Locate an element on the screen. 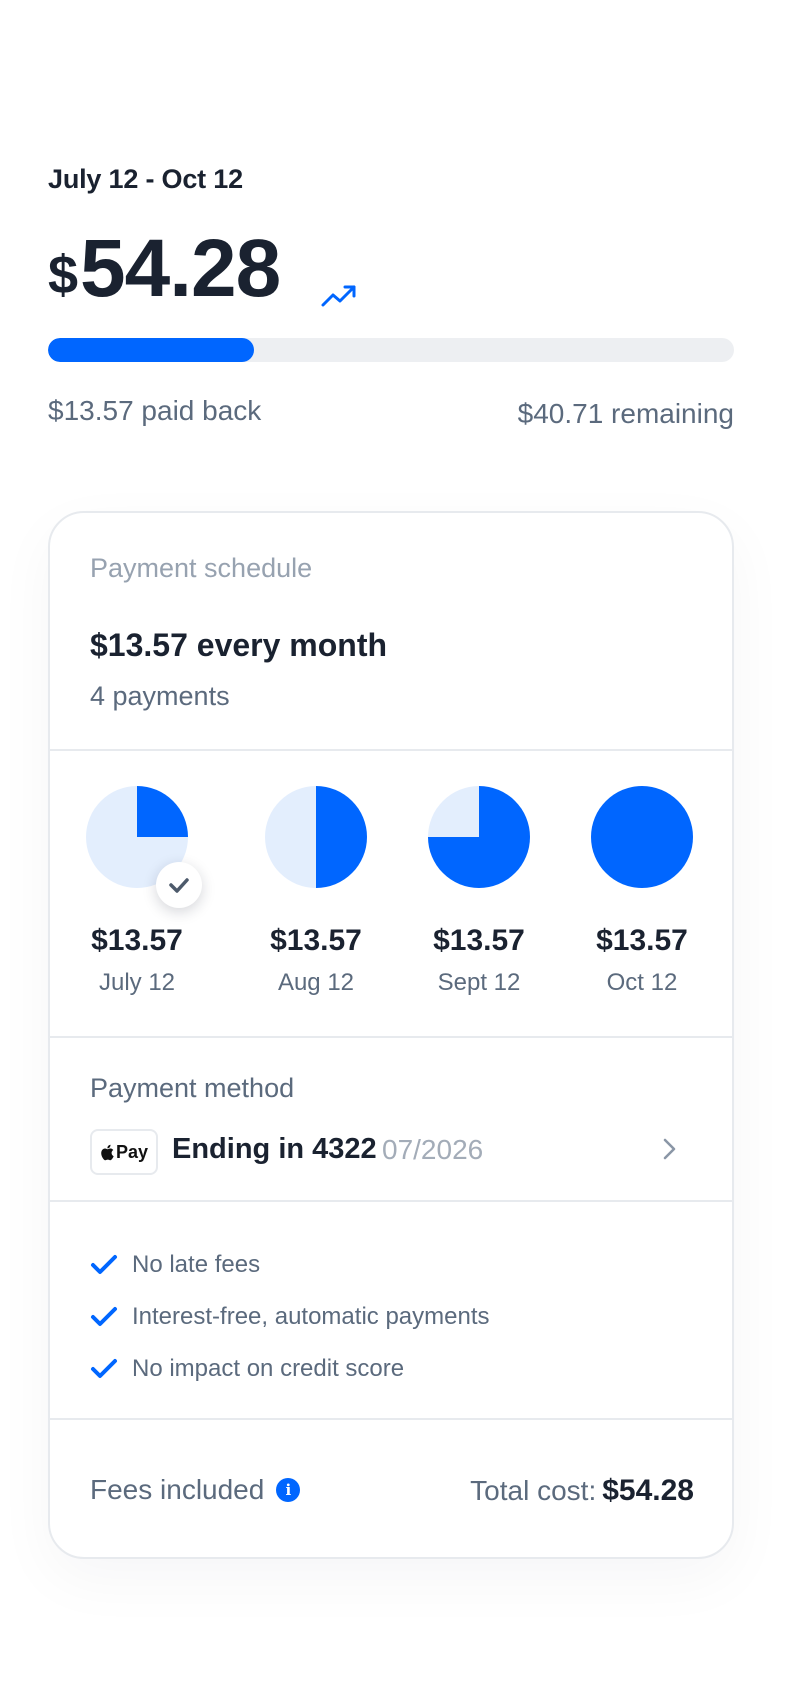 The image size is (786, 1704). total-cost: Total cost: $54.28 is located at coordinates (582, 1491).